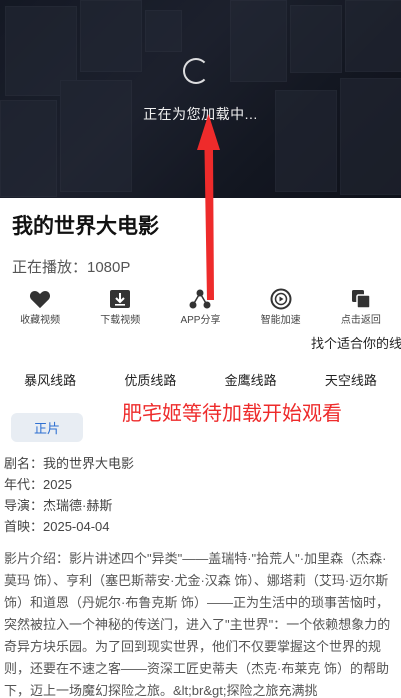  What do you see at coordinates (232, 414) in the screenshot?
I see `annotation-text: 肥宅姬等待加载开始观看` at bounding box center [232, 414].